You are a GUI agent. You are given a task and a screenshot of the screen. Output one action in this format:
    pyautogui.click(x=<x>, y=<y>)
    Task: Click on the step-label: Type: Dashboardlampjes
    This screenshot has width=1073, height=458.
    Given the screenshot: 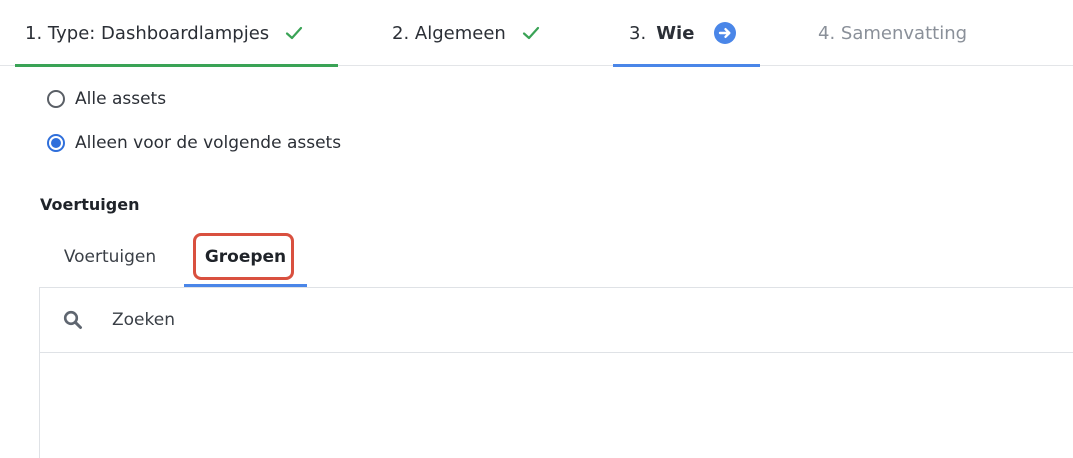 What is the action you would take?
    pyautogui.click(x=158, y=33)
    